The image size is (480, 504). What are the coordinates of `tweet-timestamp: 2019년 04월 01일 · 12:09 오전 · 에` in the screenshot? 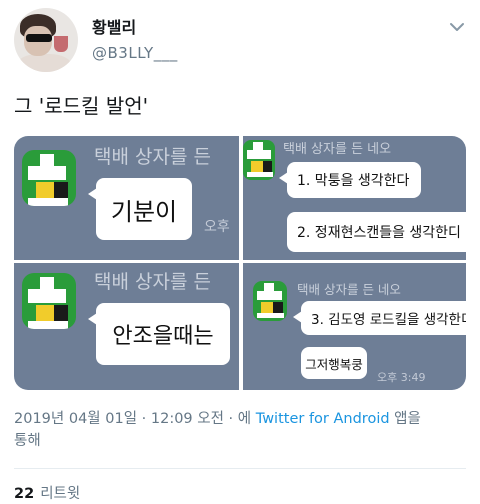 It's located at (132, 419).